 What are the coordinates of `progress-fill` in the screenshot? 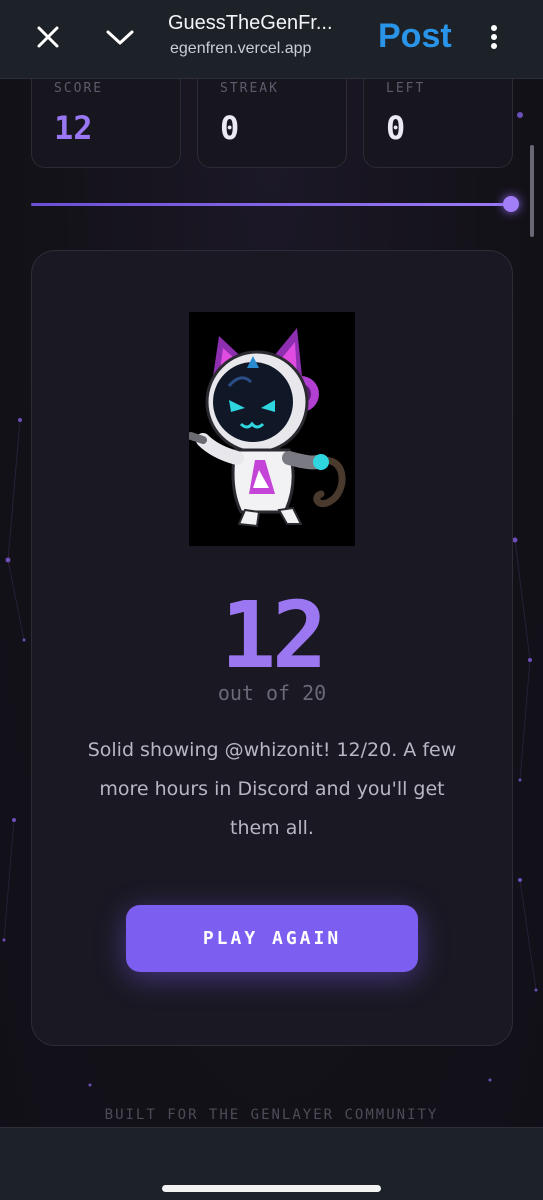 It's located at (271, 204).